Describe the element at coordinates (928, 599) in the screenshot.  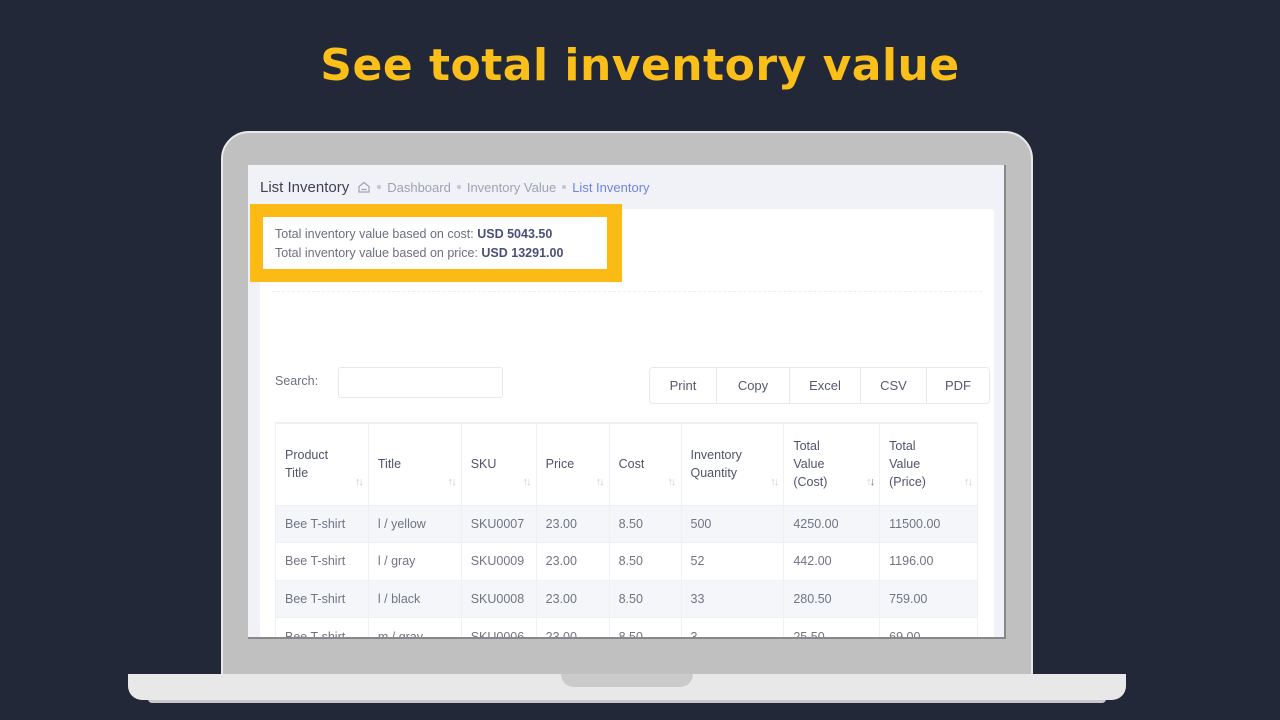
I see `cell-total-value-price: 759.00` at that location.